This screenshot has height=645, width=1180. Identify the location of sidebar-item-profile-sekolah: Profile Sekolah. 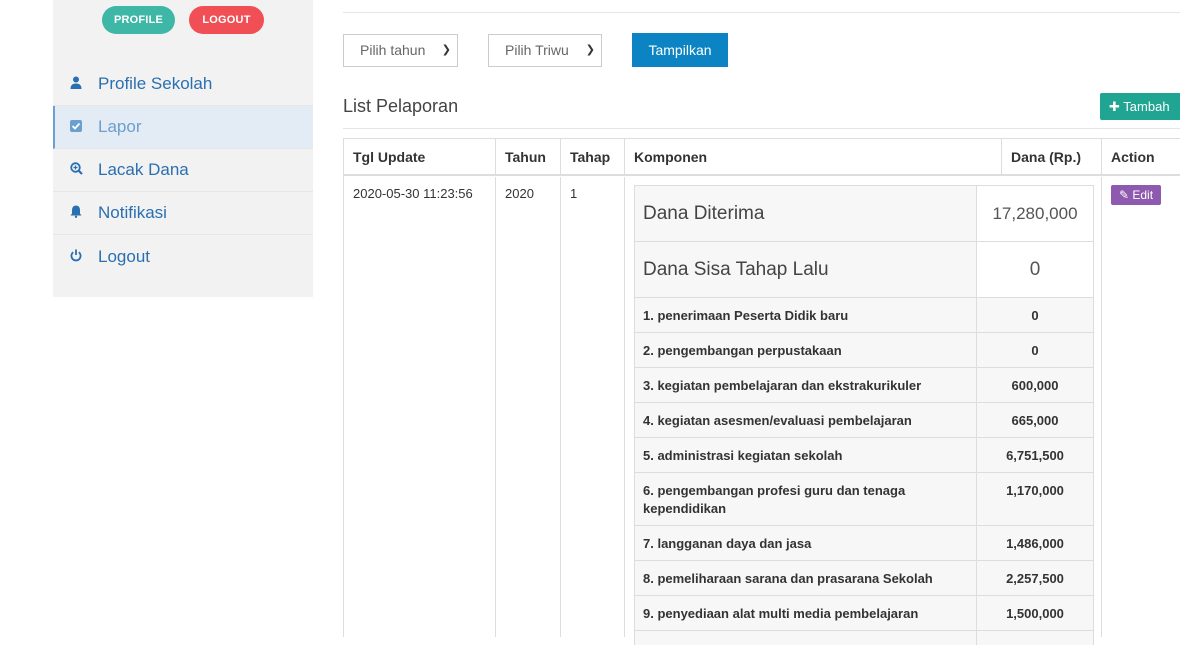
(183, 84).